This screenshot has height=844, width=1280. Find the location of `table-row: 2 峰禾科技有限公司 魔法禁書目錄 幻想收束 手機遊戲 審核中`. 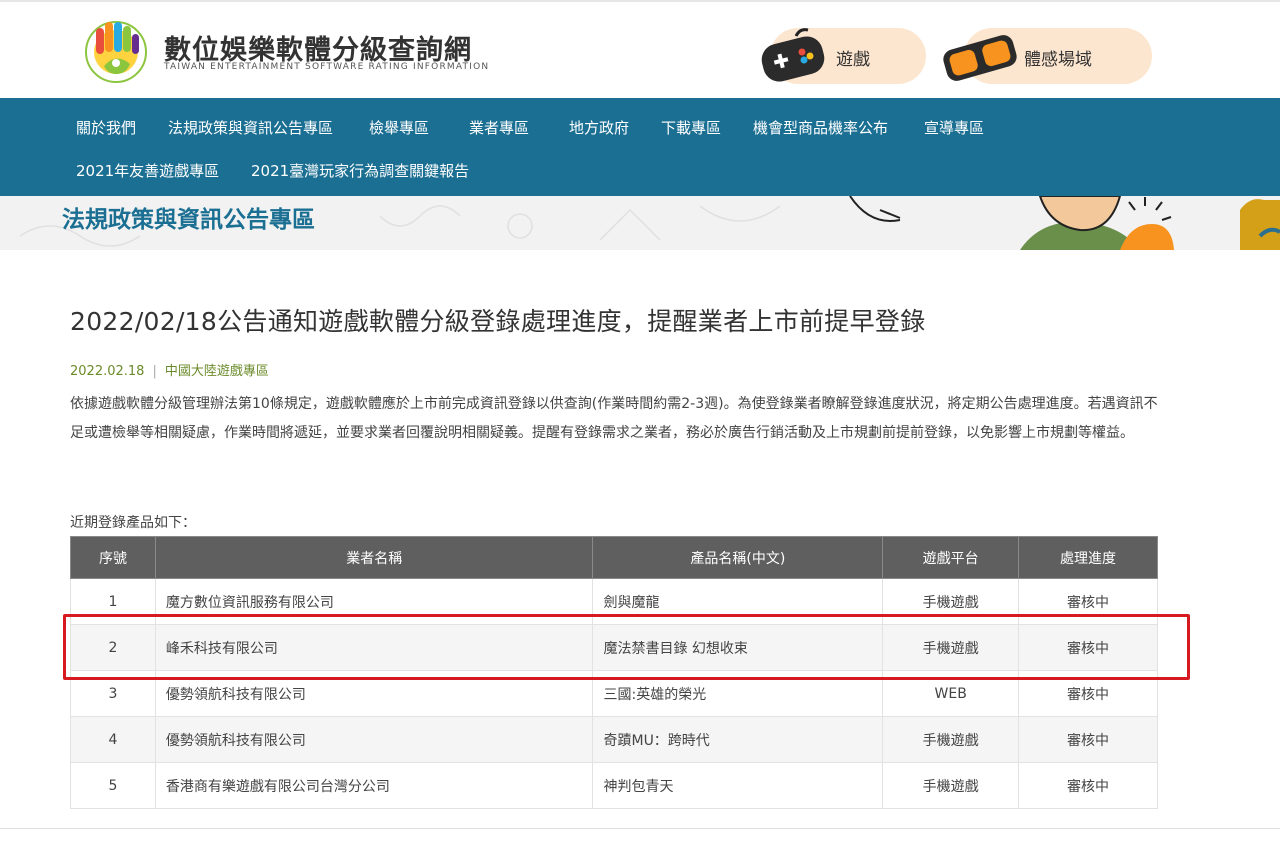

table-row: 2 峰禾科技有限公司 魔法禁書目錄 幻想收束 手機遊戲 審核中 is located at coordinates (614, 647).